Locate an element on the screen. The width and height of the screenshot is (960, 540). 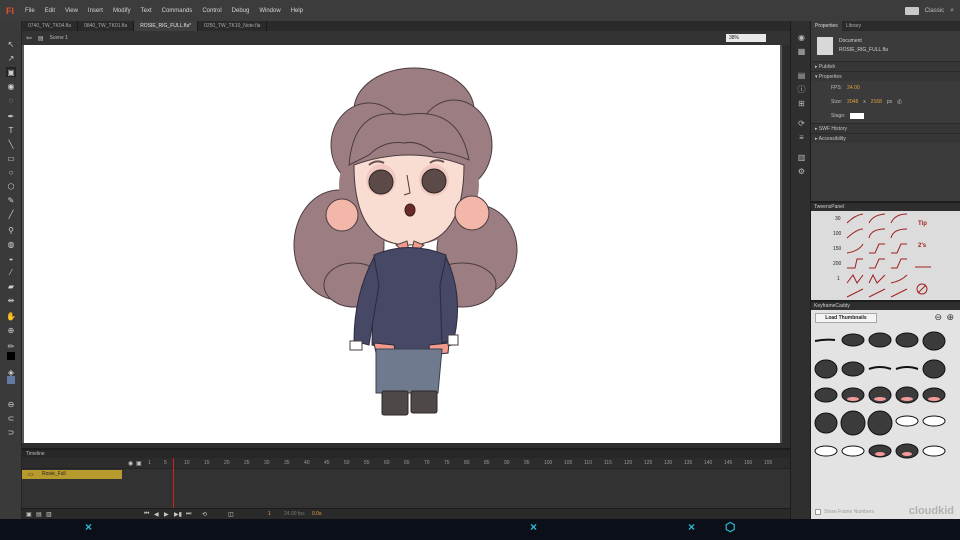
section-accessibility: ▸ Accessibility is located at coordinates (885, 138).